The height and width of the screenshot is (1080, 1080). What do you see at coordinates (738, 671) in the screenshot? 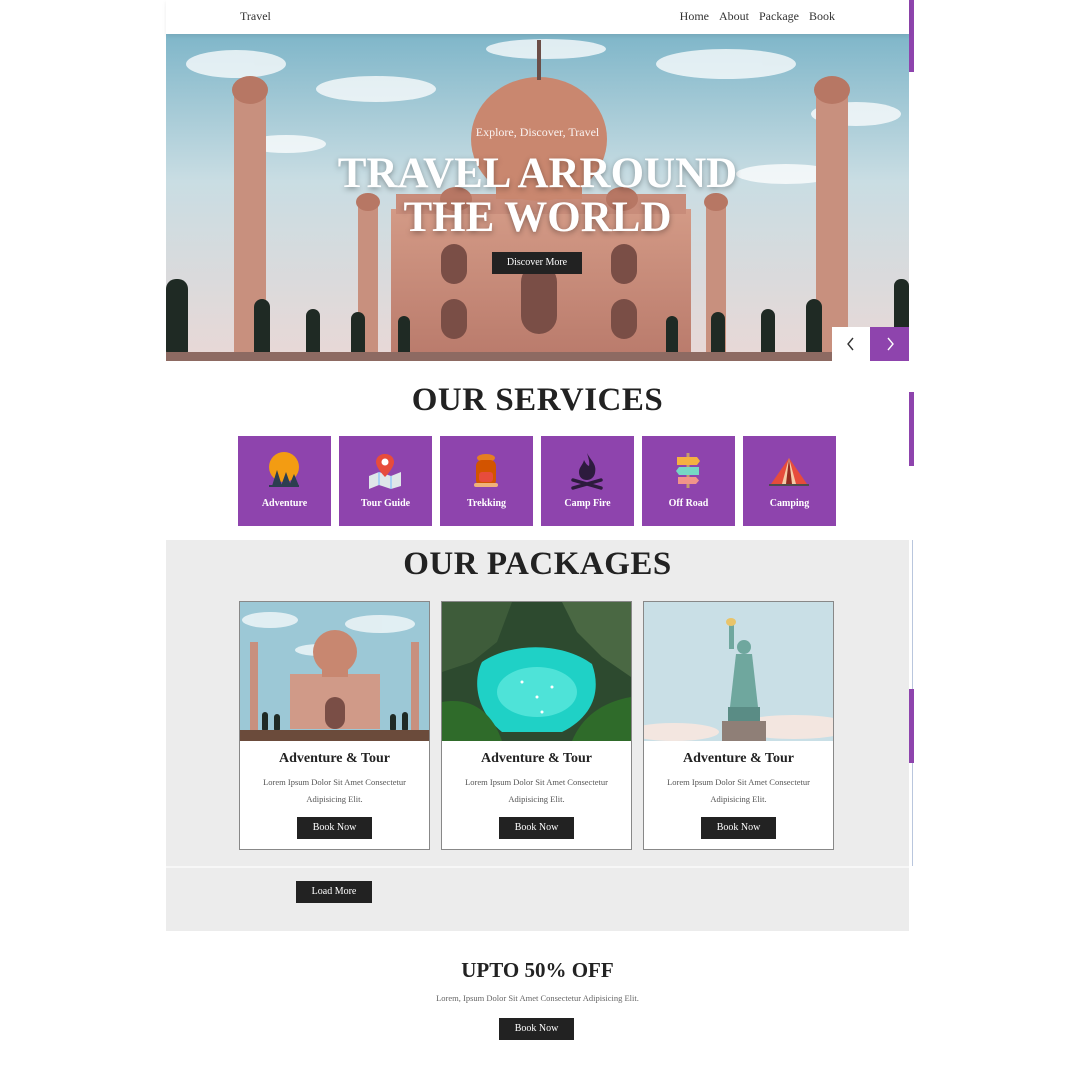
I see `package-image-statue-of-liberty` at bounding box center [738, 671].